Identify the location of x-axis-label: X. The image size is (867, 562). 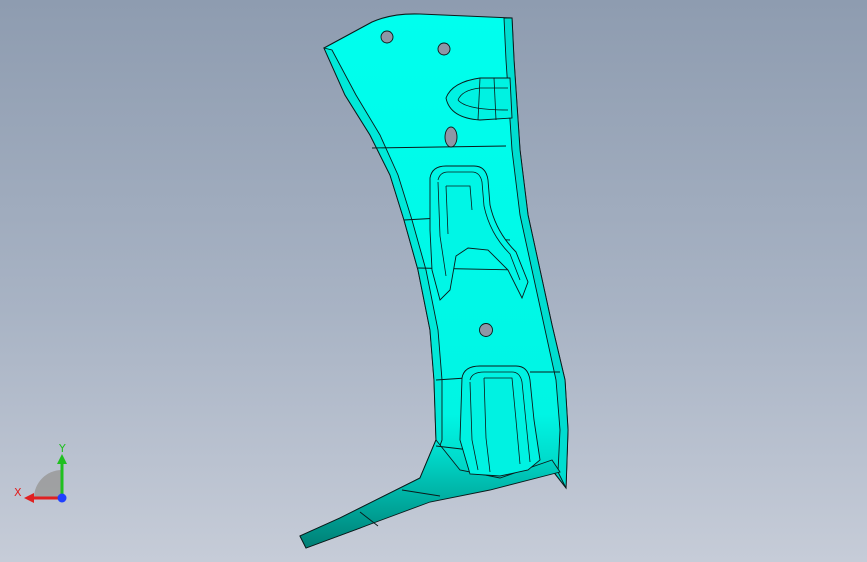
(18, 492).